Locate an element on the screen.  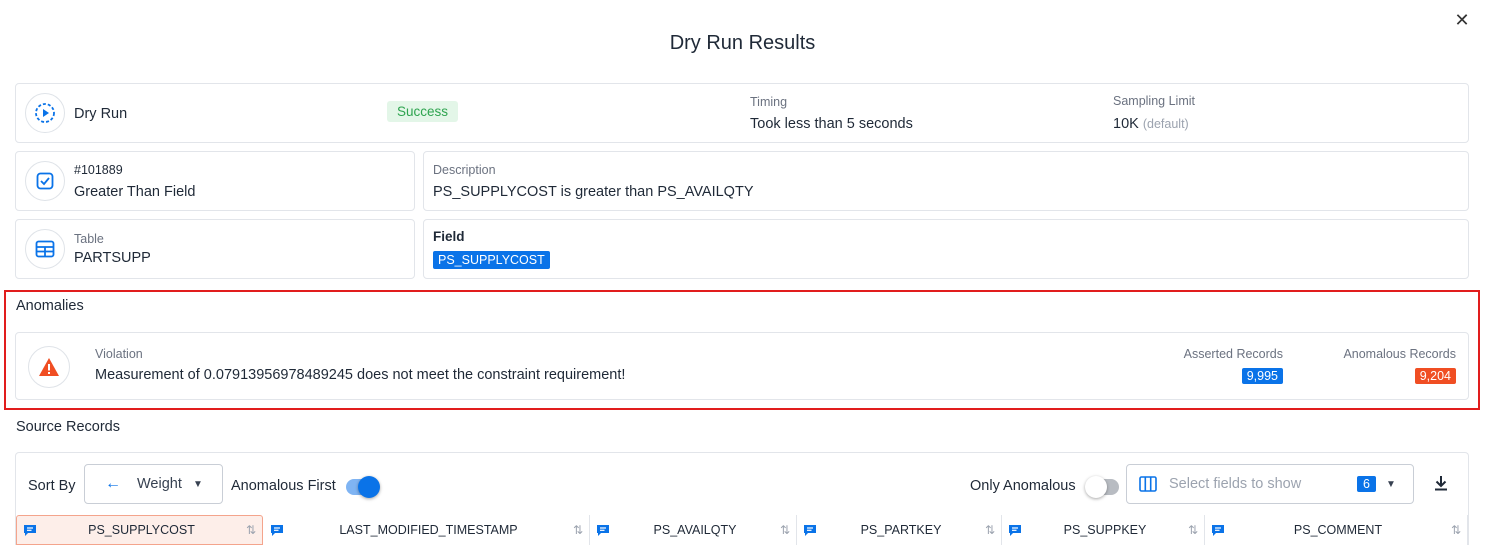
column-header-label: PS_SUPPKEY is located at coordinates (1105, 530).